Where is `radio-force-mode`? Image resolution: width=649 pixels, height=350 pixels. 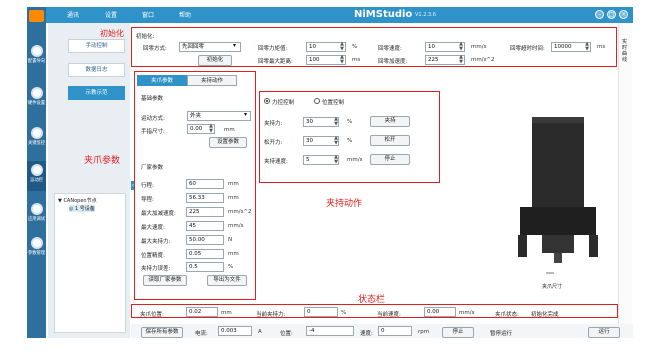 radio-force-mode is located at coordinates (267, 101).